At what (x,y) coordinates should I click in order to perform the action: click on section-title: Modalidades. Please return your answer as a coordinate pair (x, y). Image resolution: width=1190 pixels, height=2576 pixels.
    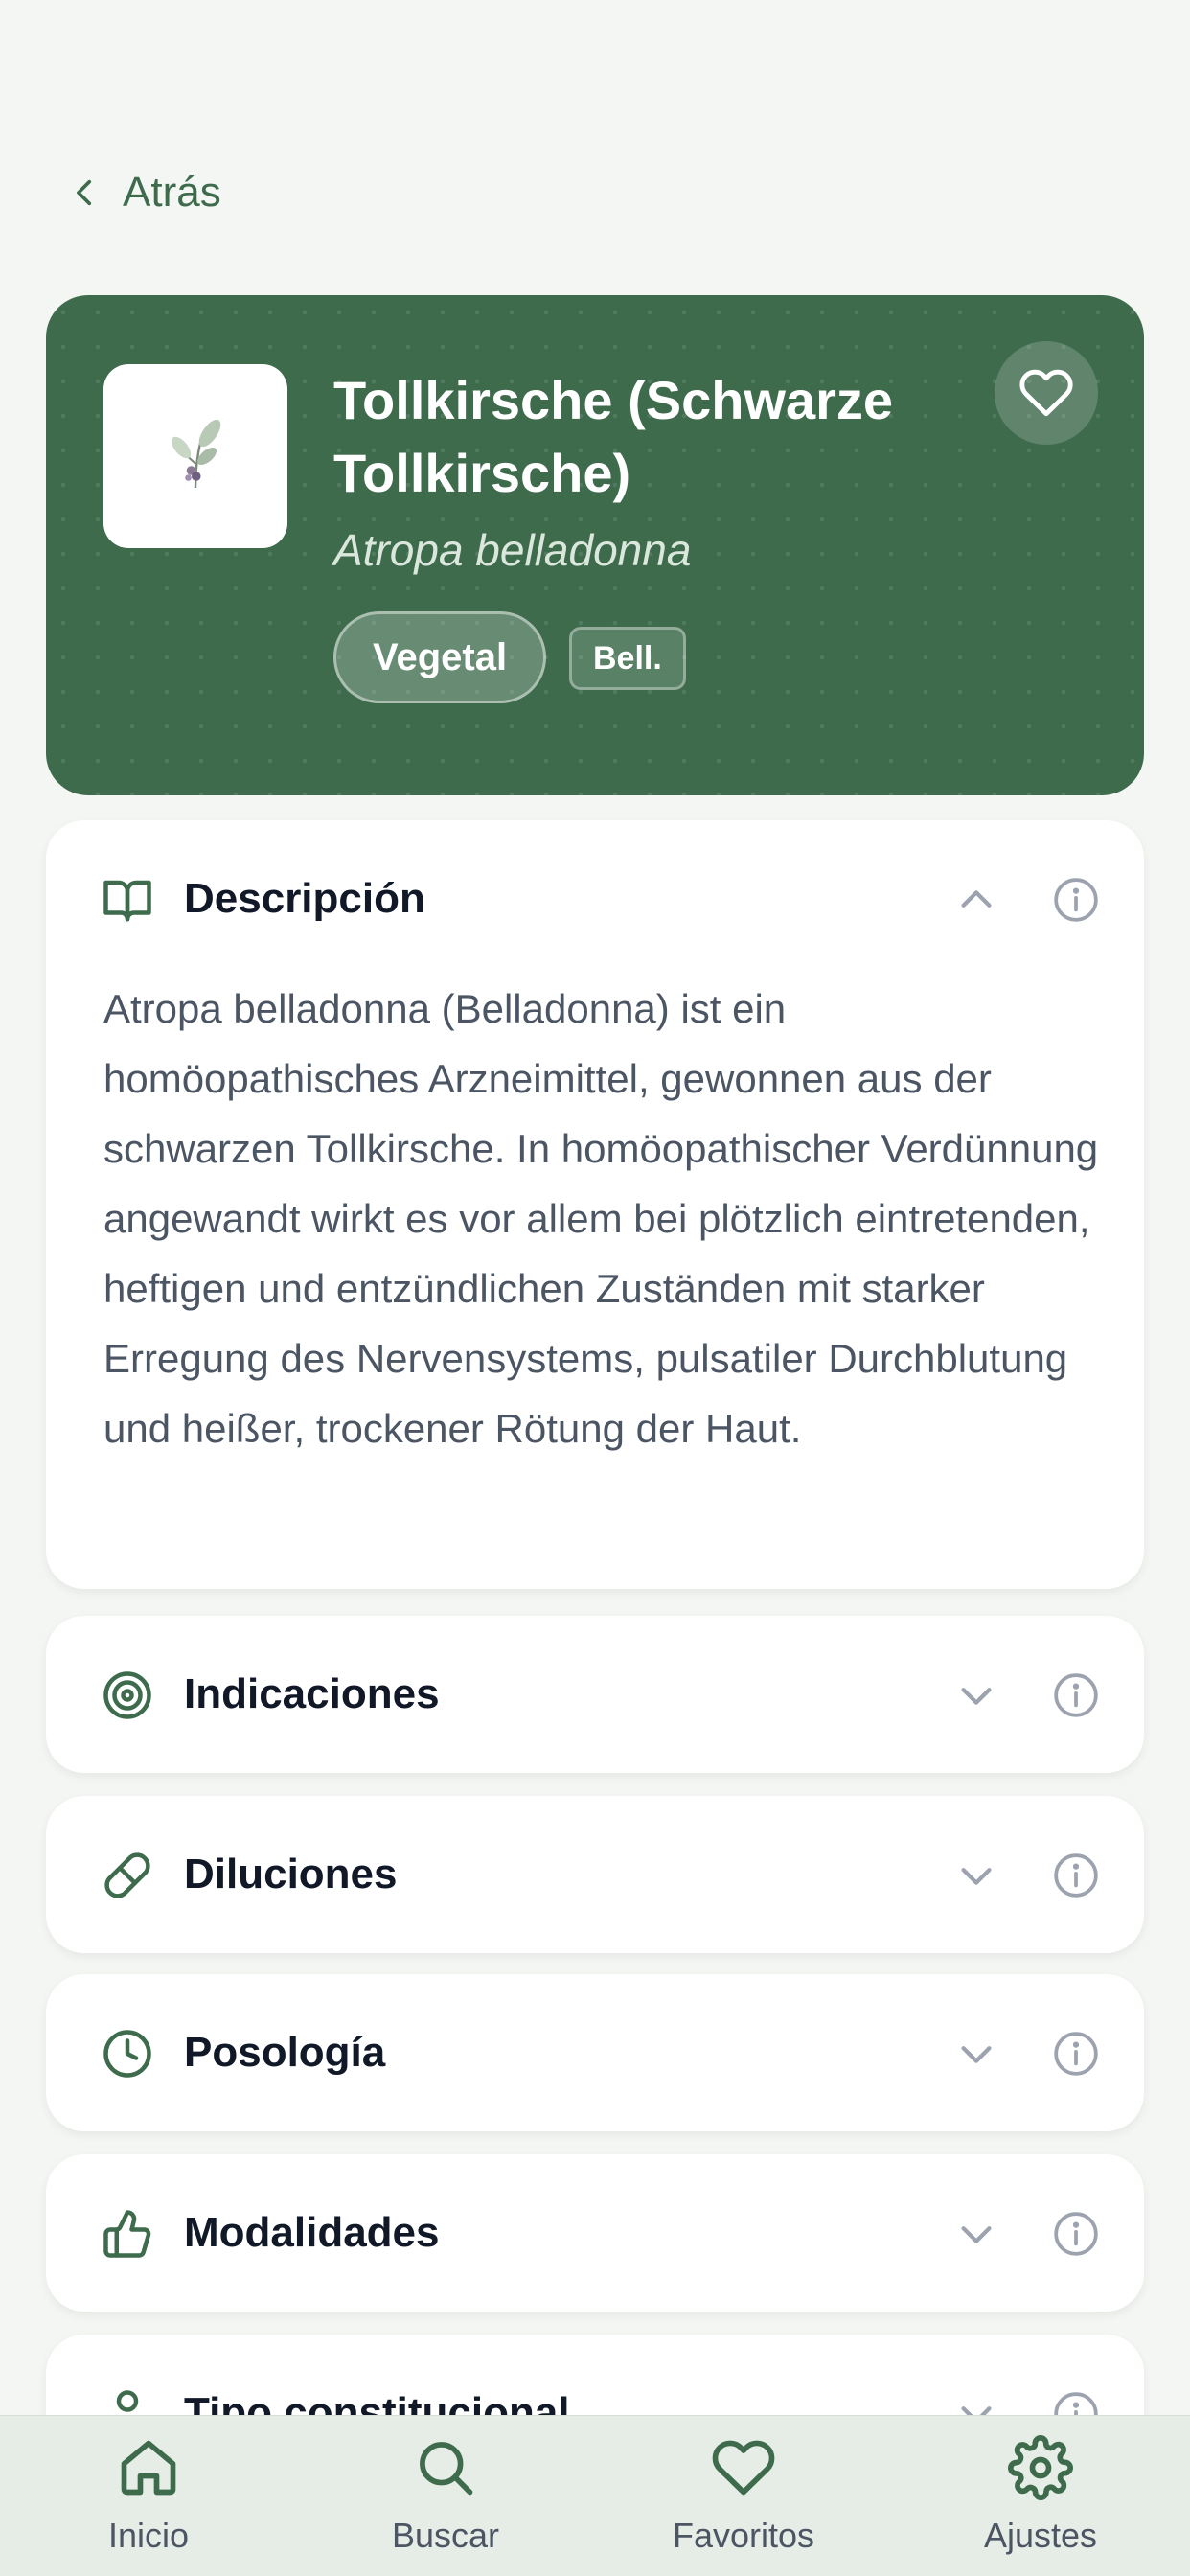
    Looking at the image, I should click on (312, 2232).